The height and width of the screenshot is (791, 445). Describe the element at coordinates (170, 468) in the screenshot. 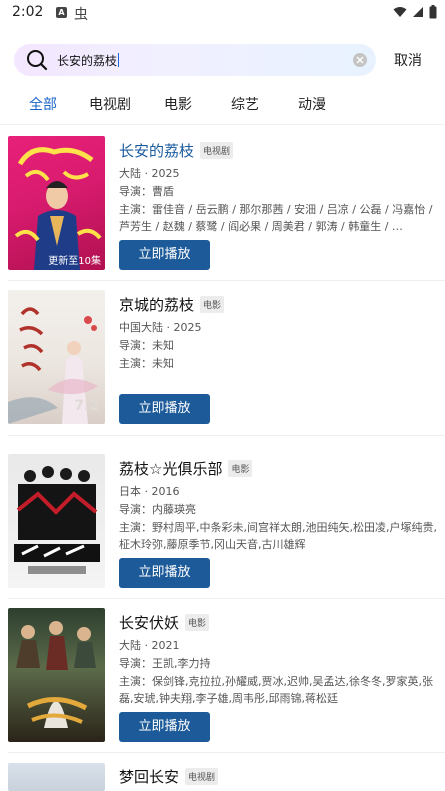

I see `result-title: 荔枝☆光俱乐部` at that location.